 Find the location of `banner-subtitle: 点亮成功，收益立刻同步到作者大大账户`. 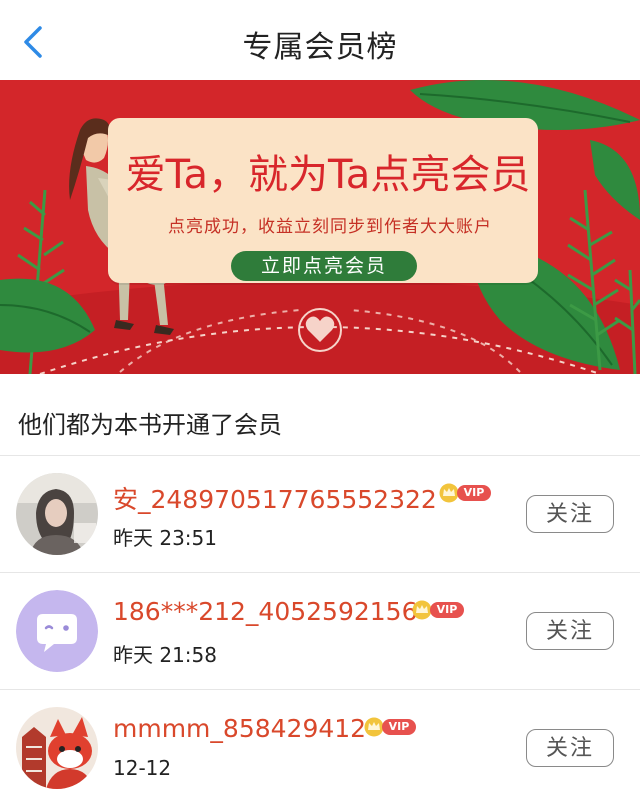

banner-subtitle: 点亮成功，收益立刻同步到作者大大账户 is located at coordinates (330, 227).